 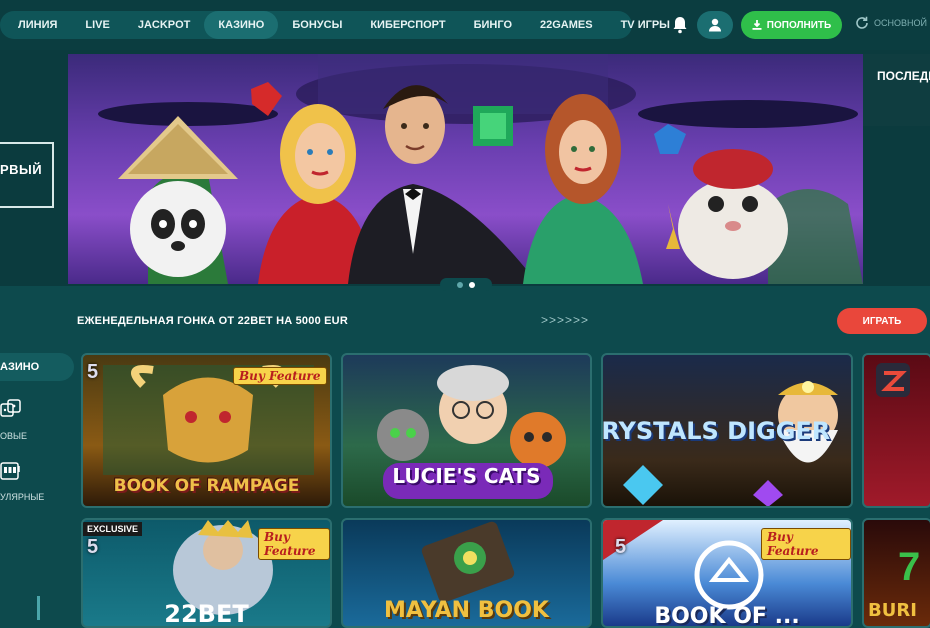 What do you see at coordinates (757, 25) in the screenshot?
I see `download-icon` at bounding box center [757, 25].